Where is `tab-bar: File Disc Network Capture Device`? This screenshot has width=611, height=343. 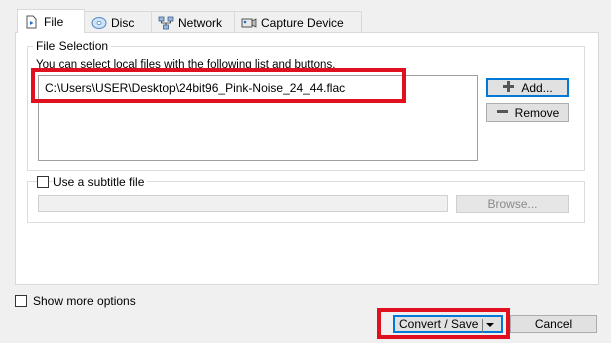
tab-bar: File Disc Network Capture Device is located at coordinates (189, 21).